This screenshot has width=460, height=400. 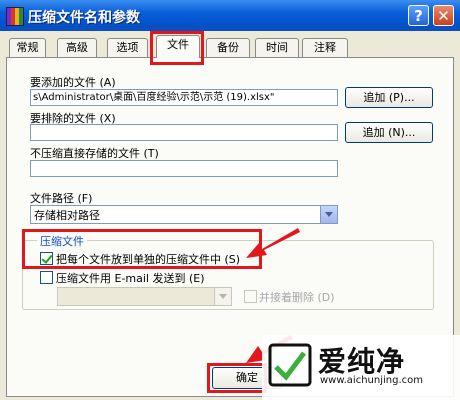 What do you see at coordinates (184, 132) in the screenshot?
I see `files-to-exclude-input` at bounding box center [184, 132].